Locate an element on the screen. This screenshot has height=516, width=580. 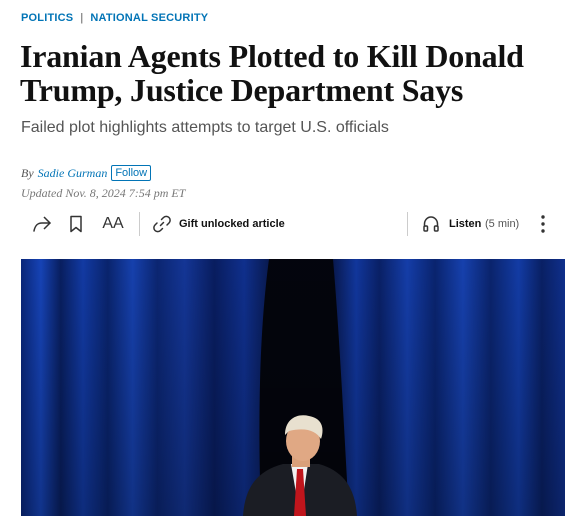
toolbar-divider-right is located at coordinates (407, 224).